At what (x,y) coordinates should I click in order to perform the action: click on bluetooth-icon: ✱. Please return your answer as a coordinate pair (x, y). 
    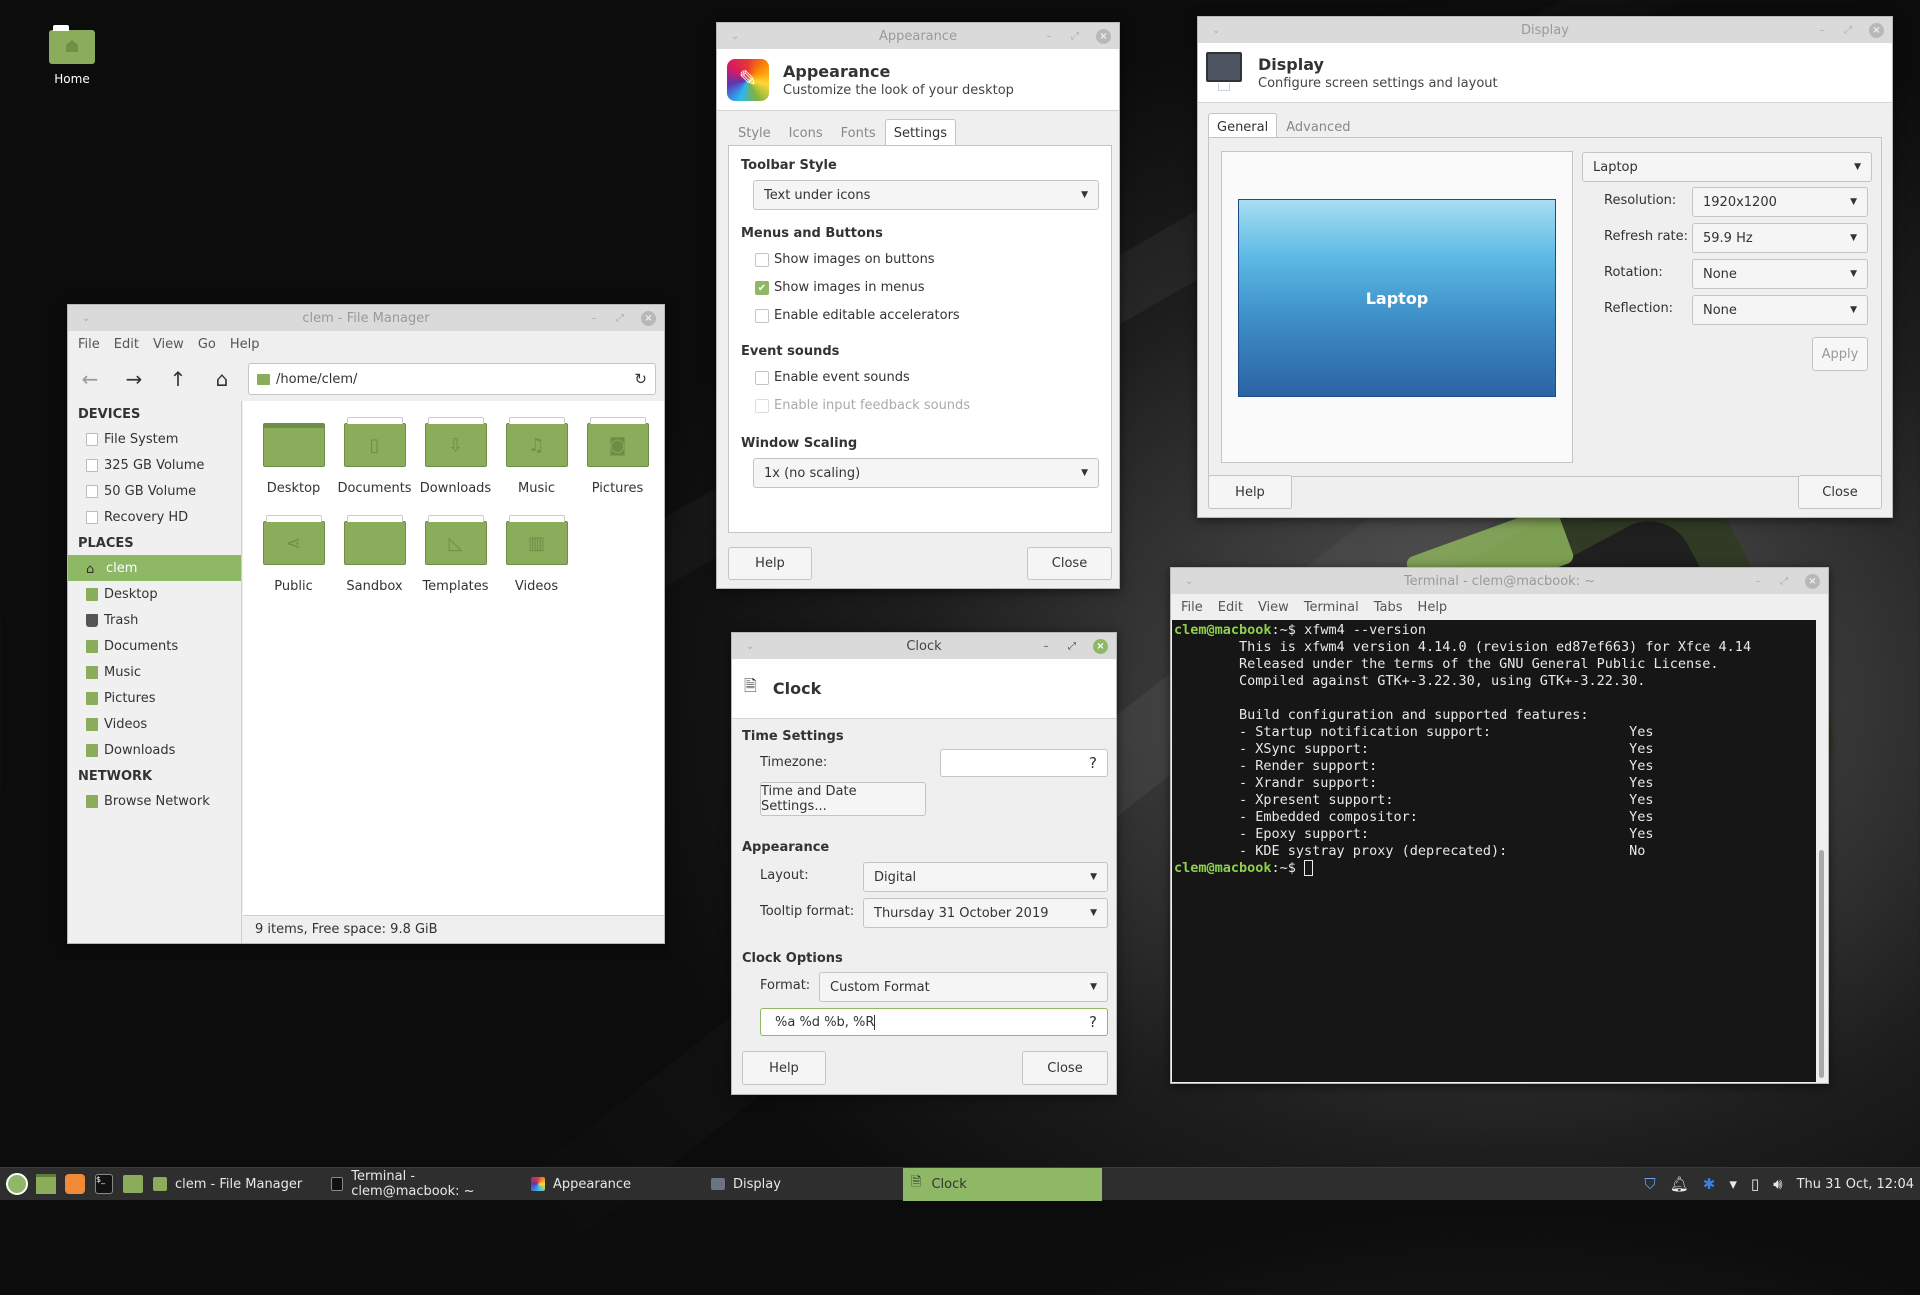
    Looking at the image, I should click on (1709, 1184).